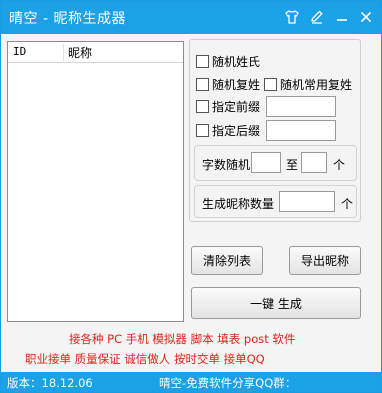 The width and height of the screenshot is (382, 393). I want to click on title-bar: 晴空 - 昵称生成器, so click(191, 17).